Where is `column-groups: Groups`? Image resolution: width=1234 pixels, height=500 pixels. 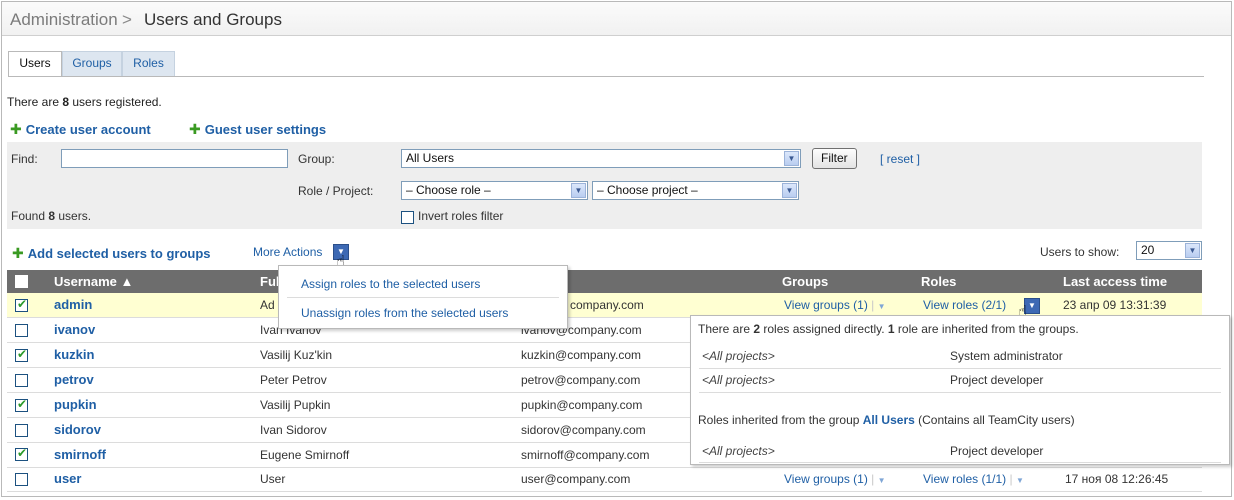 column-groups: Groups is located at coordinates (805, 281).